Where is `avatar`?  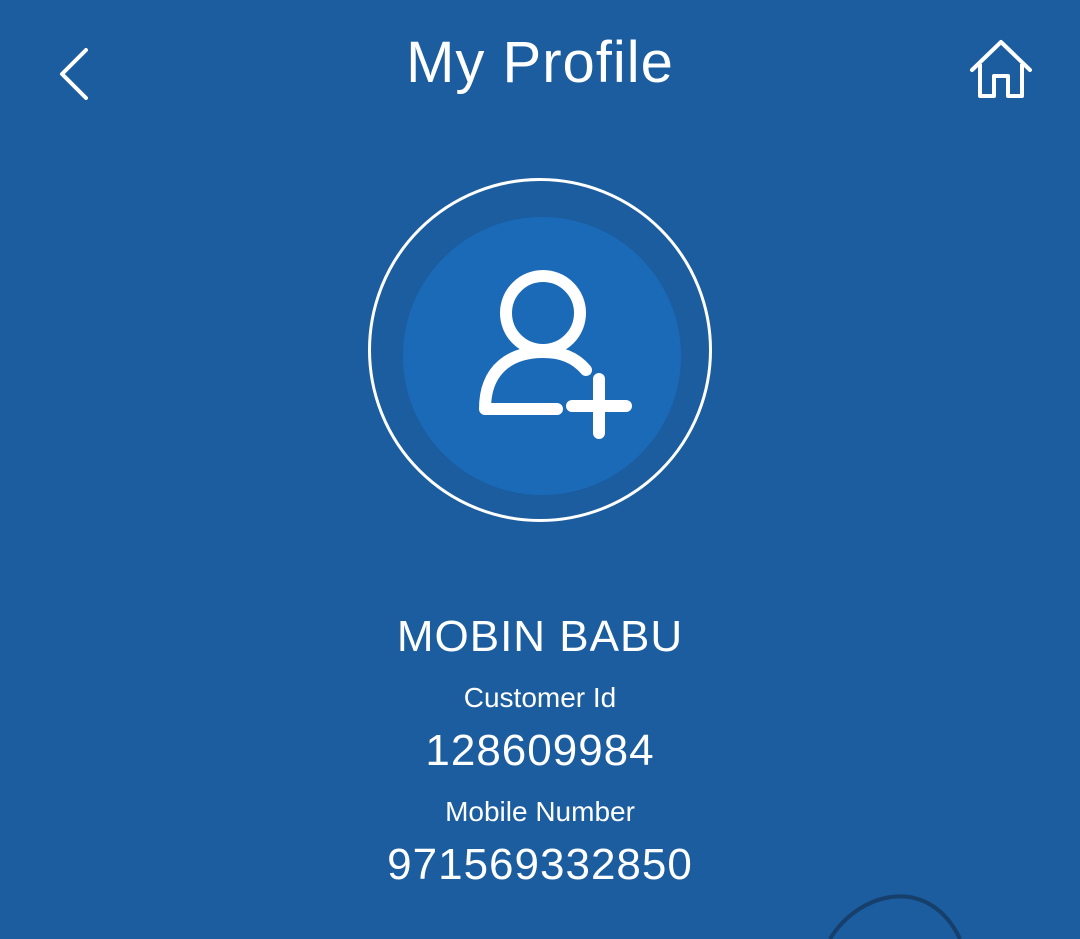 avatar is located at coordinates (542, 356).